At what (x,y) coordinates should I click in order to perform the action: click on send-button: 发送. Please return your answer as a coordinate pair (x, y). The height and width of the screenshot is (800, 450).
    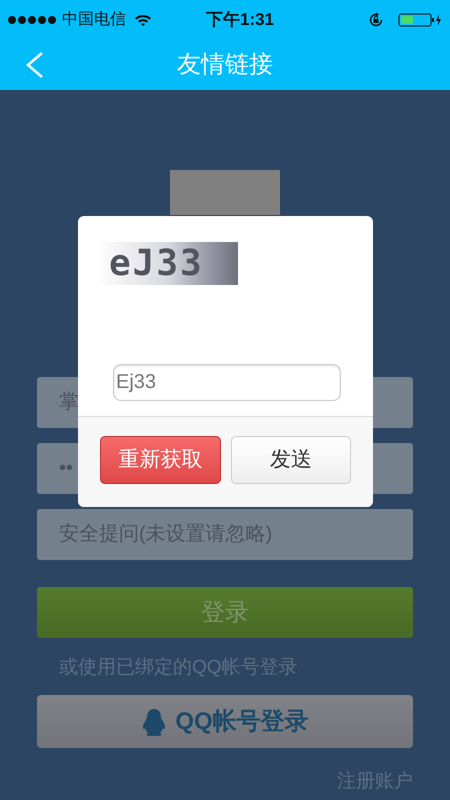
    Looking at the image, I should click on (290, 460).